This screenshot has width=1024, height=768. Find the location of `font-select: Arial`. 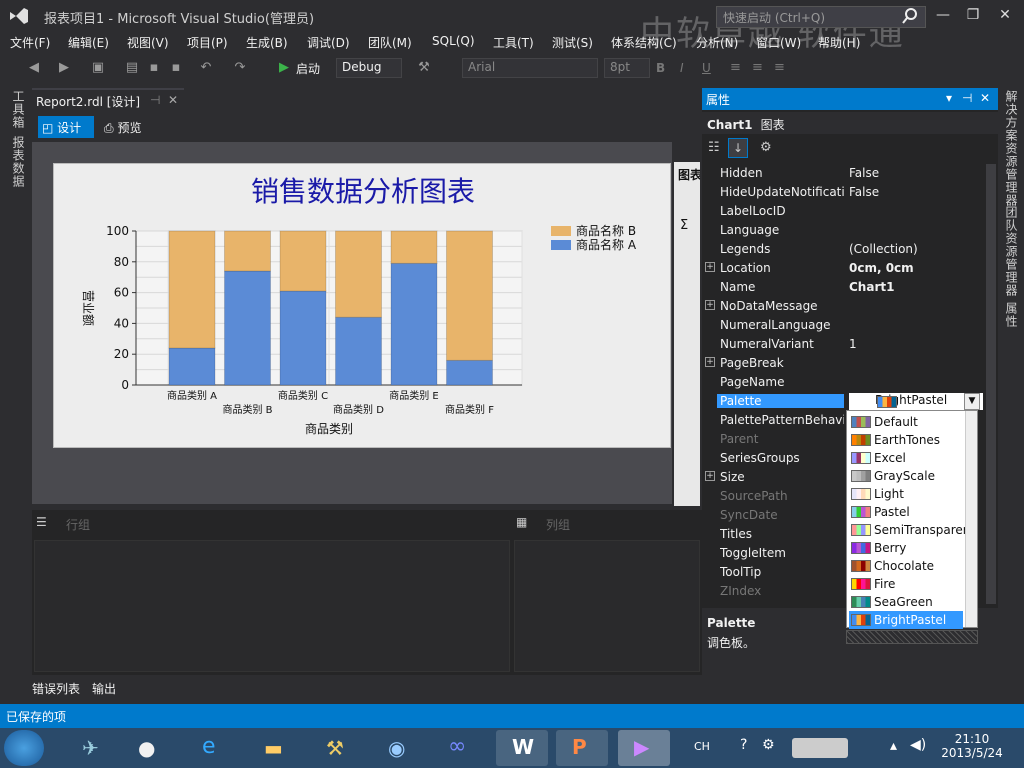

font-select: Arial is located at coordinates (530, 68).